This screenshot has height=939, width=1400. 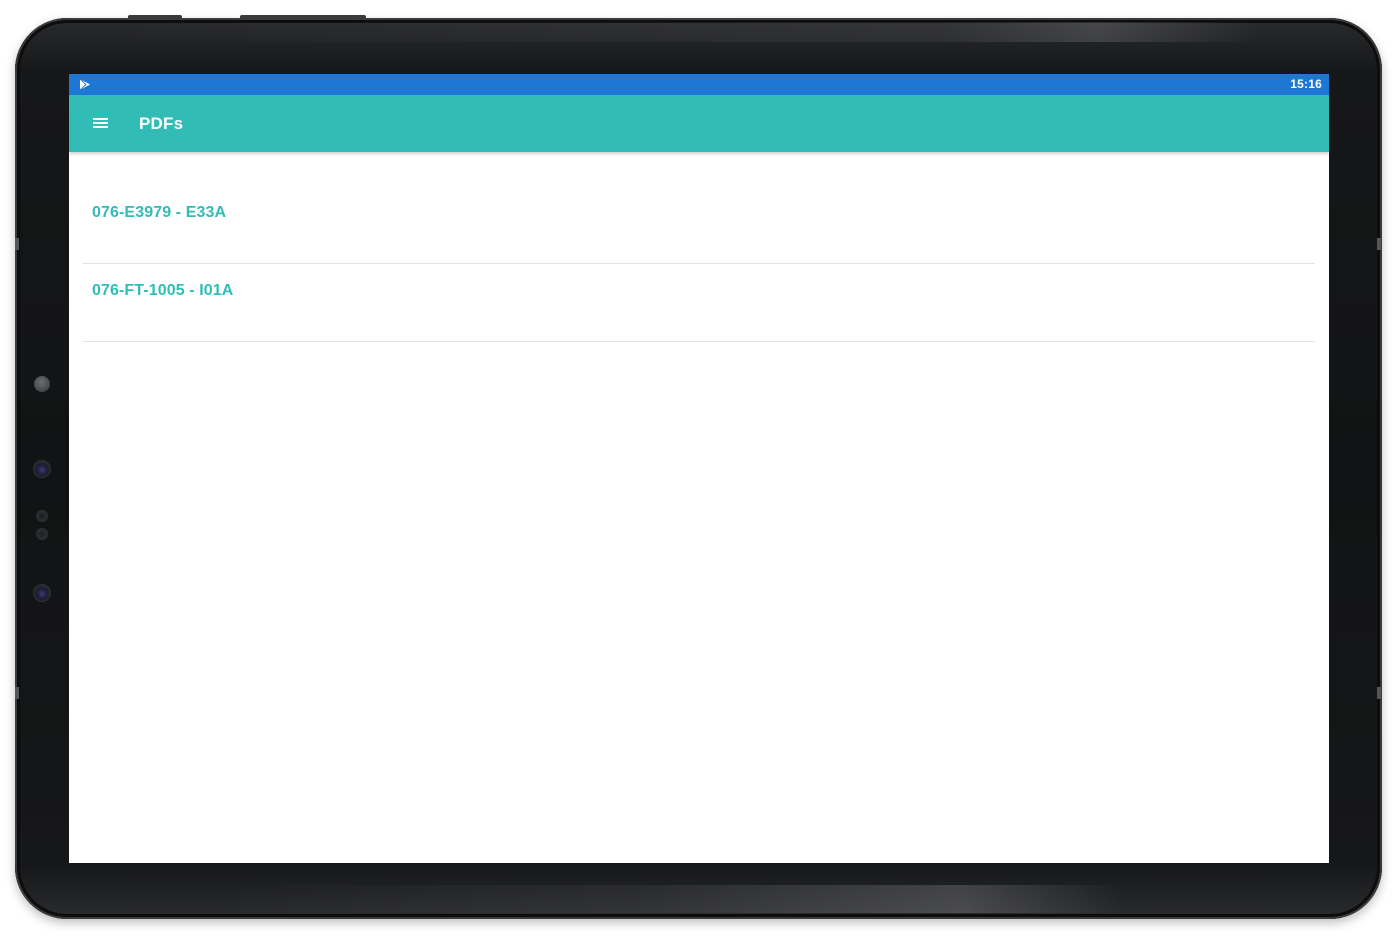 What do you see at coordinates (699, 303) in the screenshot?
I see `pdf-list-item: 076-FT-1005 - I01A` at bounding box center [699, 303].